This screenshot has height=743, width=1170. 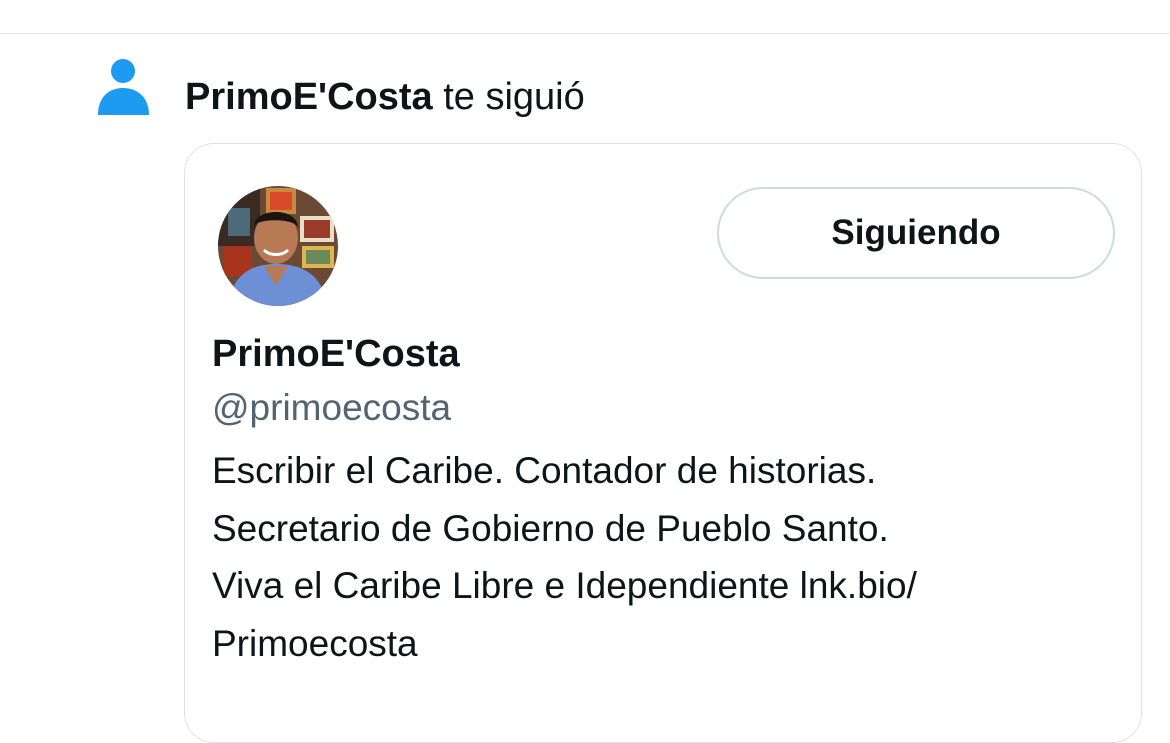 What do you see at coordinates (550, 528) in the screenshot?
I see `bio-line: Secretario de Gobierno de Pueblo Santo.` at bounding box center [550, 528].